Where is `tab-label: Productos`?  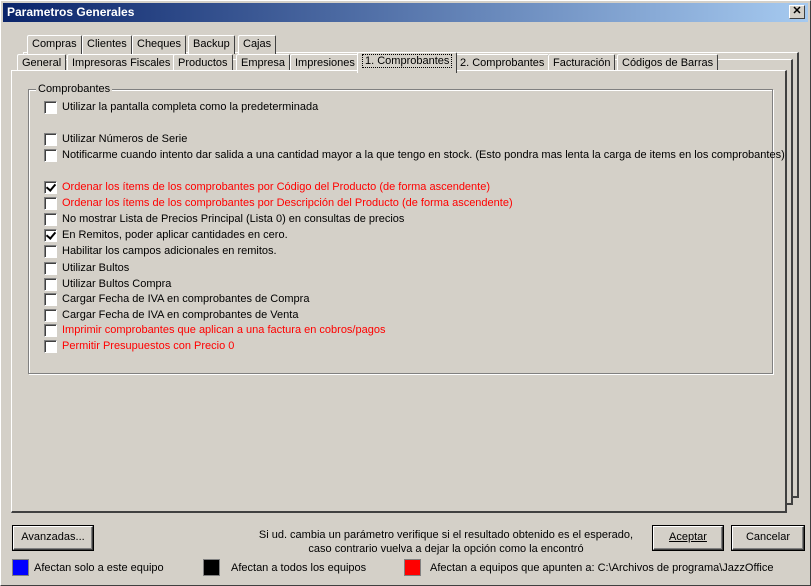 tab-label: Productos is located at coordinates (203, 63).